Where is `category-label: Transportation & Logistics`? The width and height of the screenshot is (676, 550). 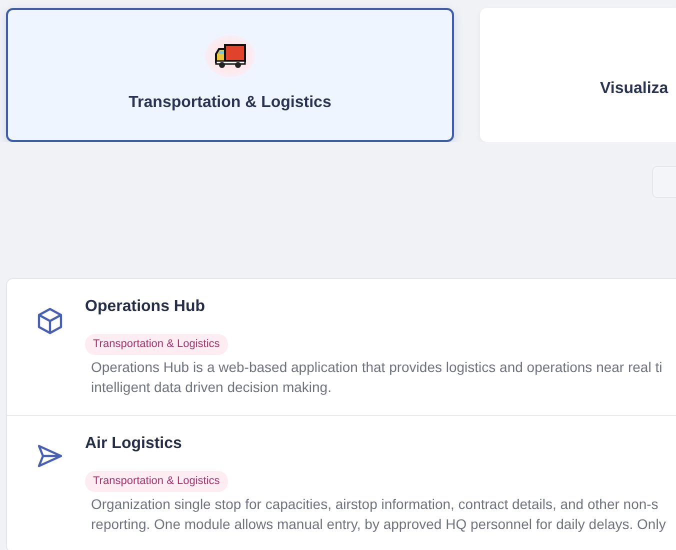
category-label: Transportation & Logistics is located at coordinates (230, 103).